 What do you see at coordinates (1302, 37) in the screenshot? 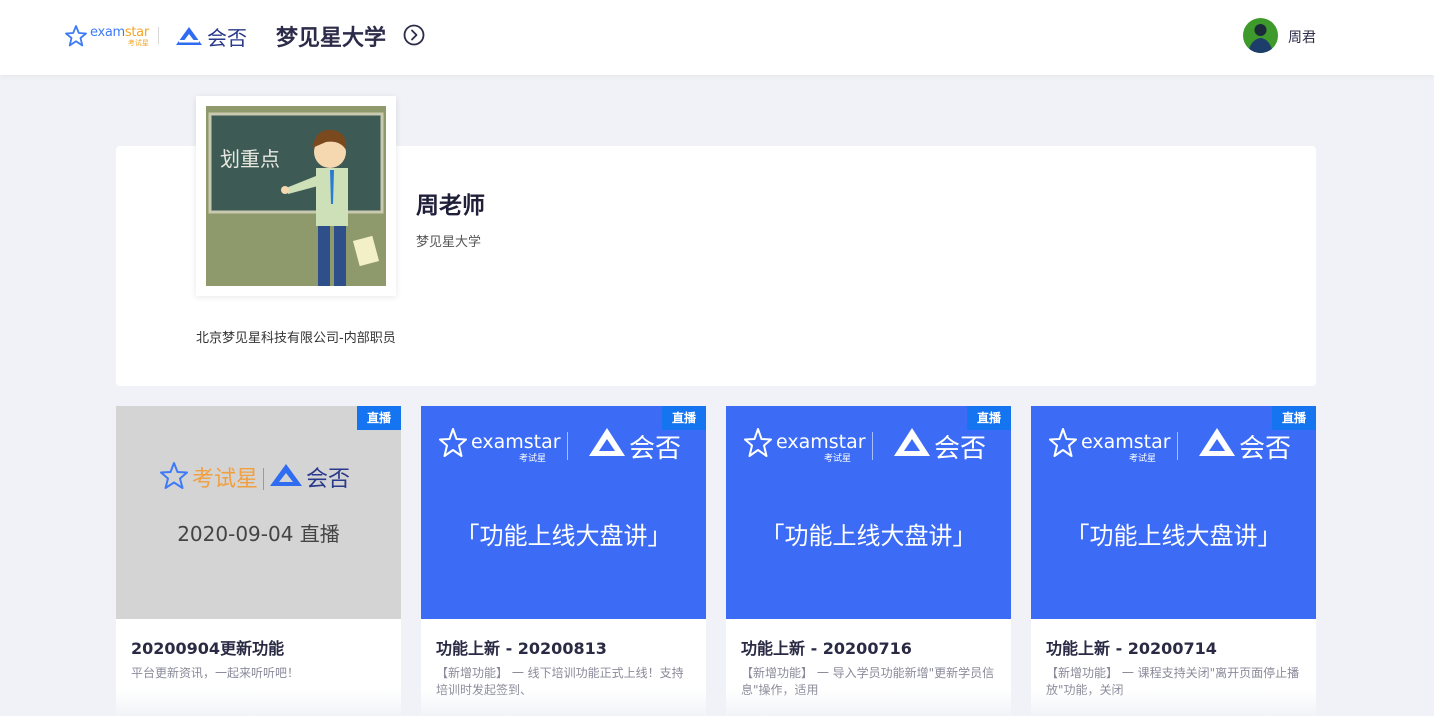
I see `user-name: 周君` at bounding box center [1302, 37].